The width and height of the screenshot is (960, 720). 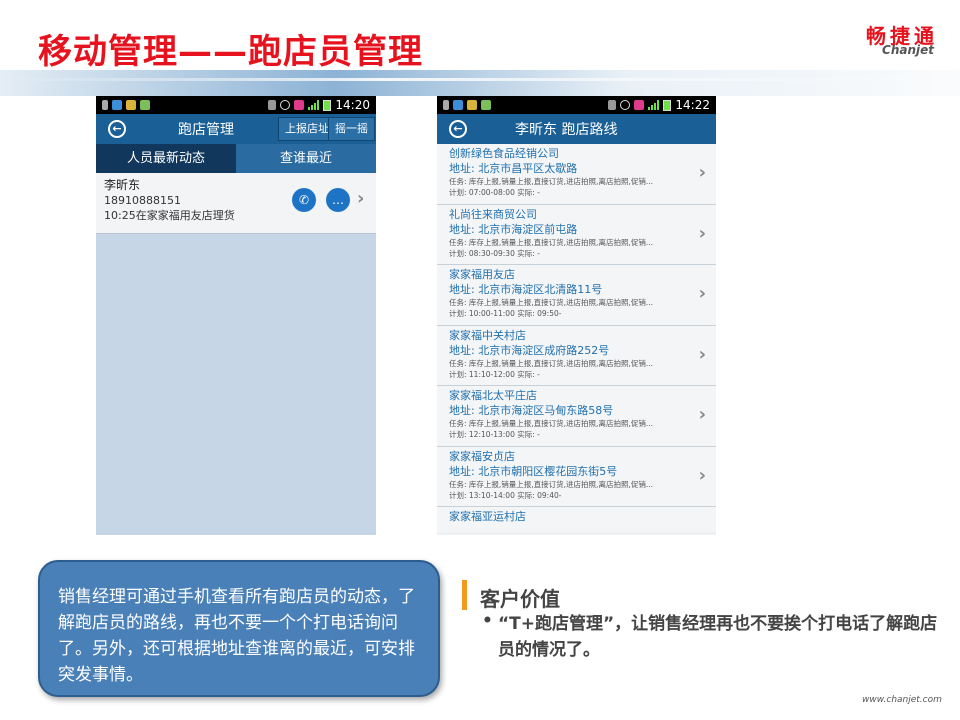 What do you see at coordinates (230, 52) in the screenshot?
I see `slide-title: 移动管理——跑店员管理` at bounding box center [230, 52].